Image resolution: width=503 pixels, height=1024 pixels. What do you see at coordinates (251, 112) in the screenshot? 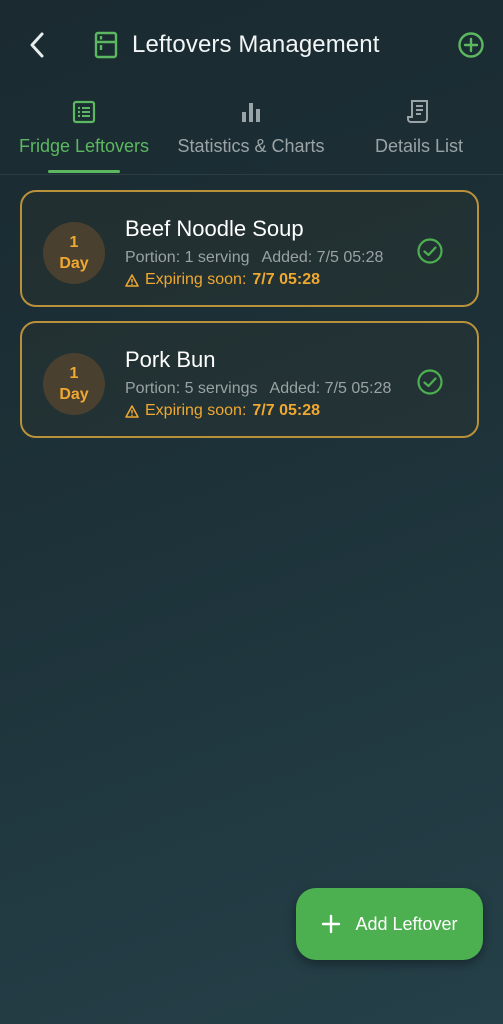
I see `bar-chart-icon` at bounding box center [251, 112].